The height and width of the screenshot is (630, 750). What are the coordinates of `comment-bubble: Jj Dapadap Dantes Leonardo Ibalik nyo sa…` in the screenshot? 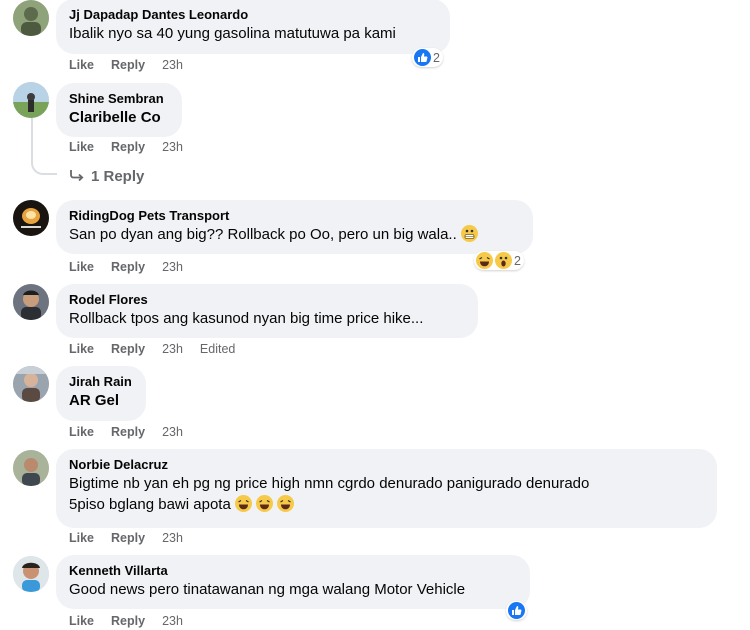 It's located at (253, 27).